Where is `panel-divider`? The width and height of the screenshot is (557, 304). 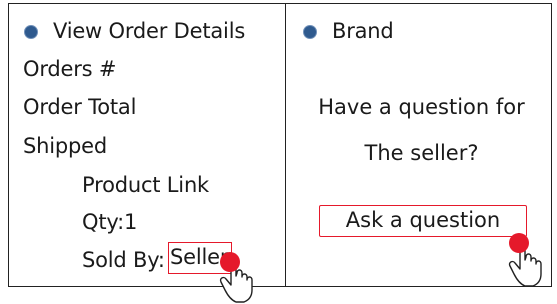 panel-divider is located at coordinates (286, 145).